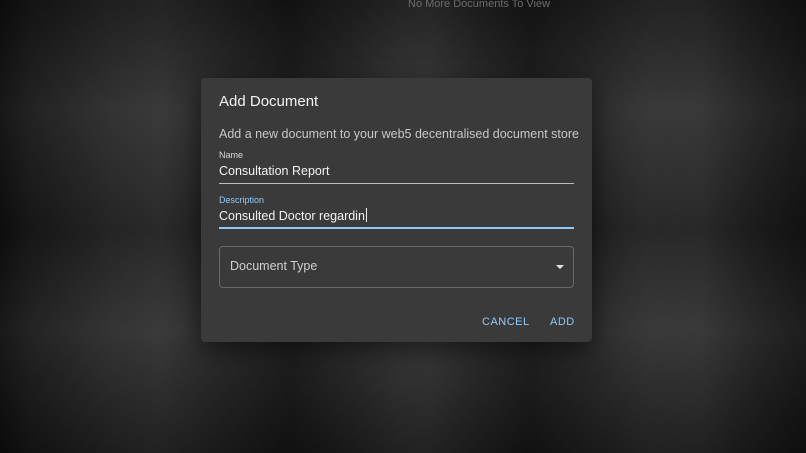 This screenshot has height=453, width=806. I want to click on description-field-label: Description, so click(242, 200).